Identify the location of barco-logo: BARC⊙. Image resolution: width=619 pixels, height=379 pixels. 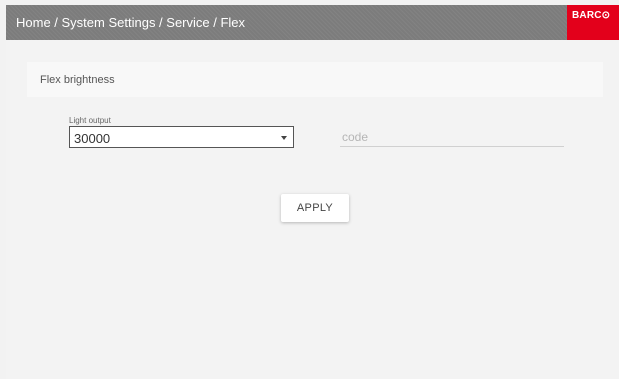
(593, 22).